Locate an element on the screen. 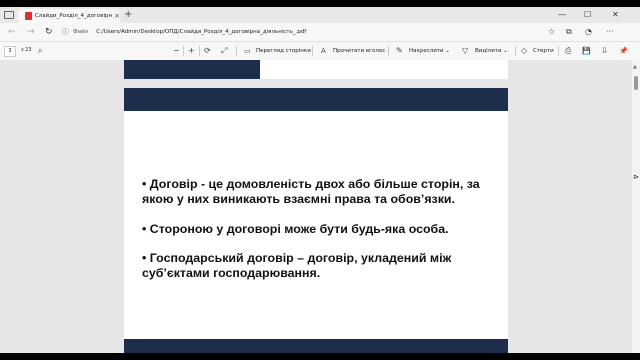 The width and height of the screenshot is (640, 360). search-icon: ⌕ is located at coordinates (40, 51).